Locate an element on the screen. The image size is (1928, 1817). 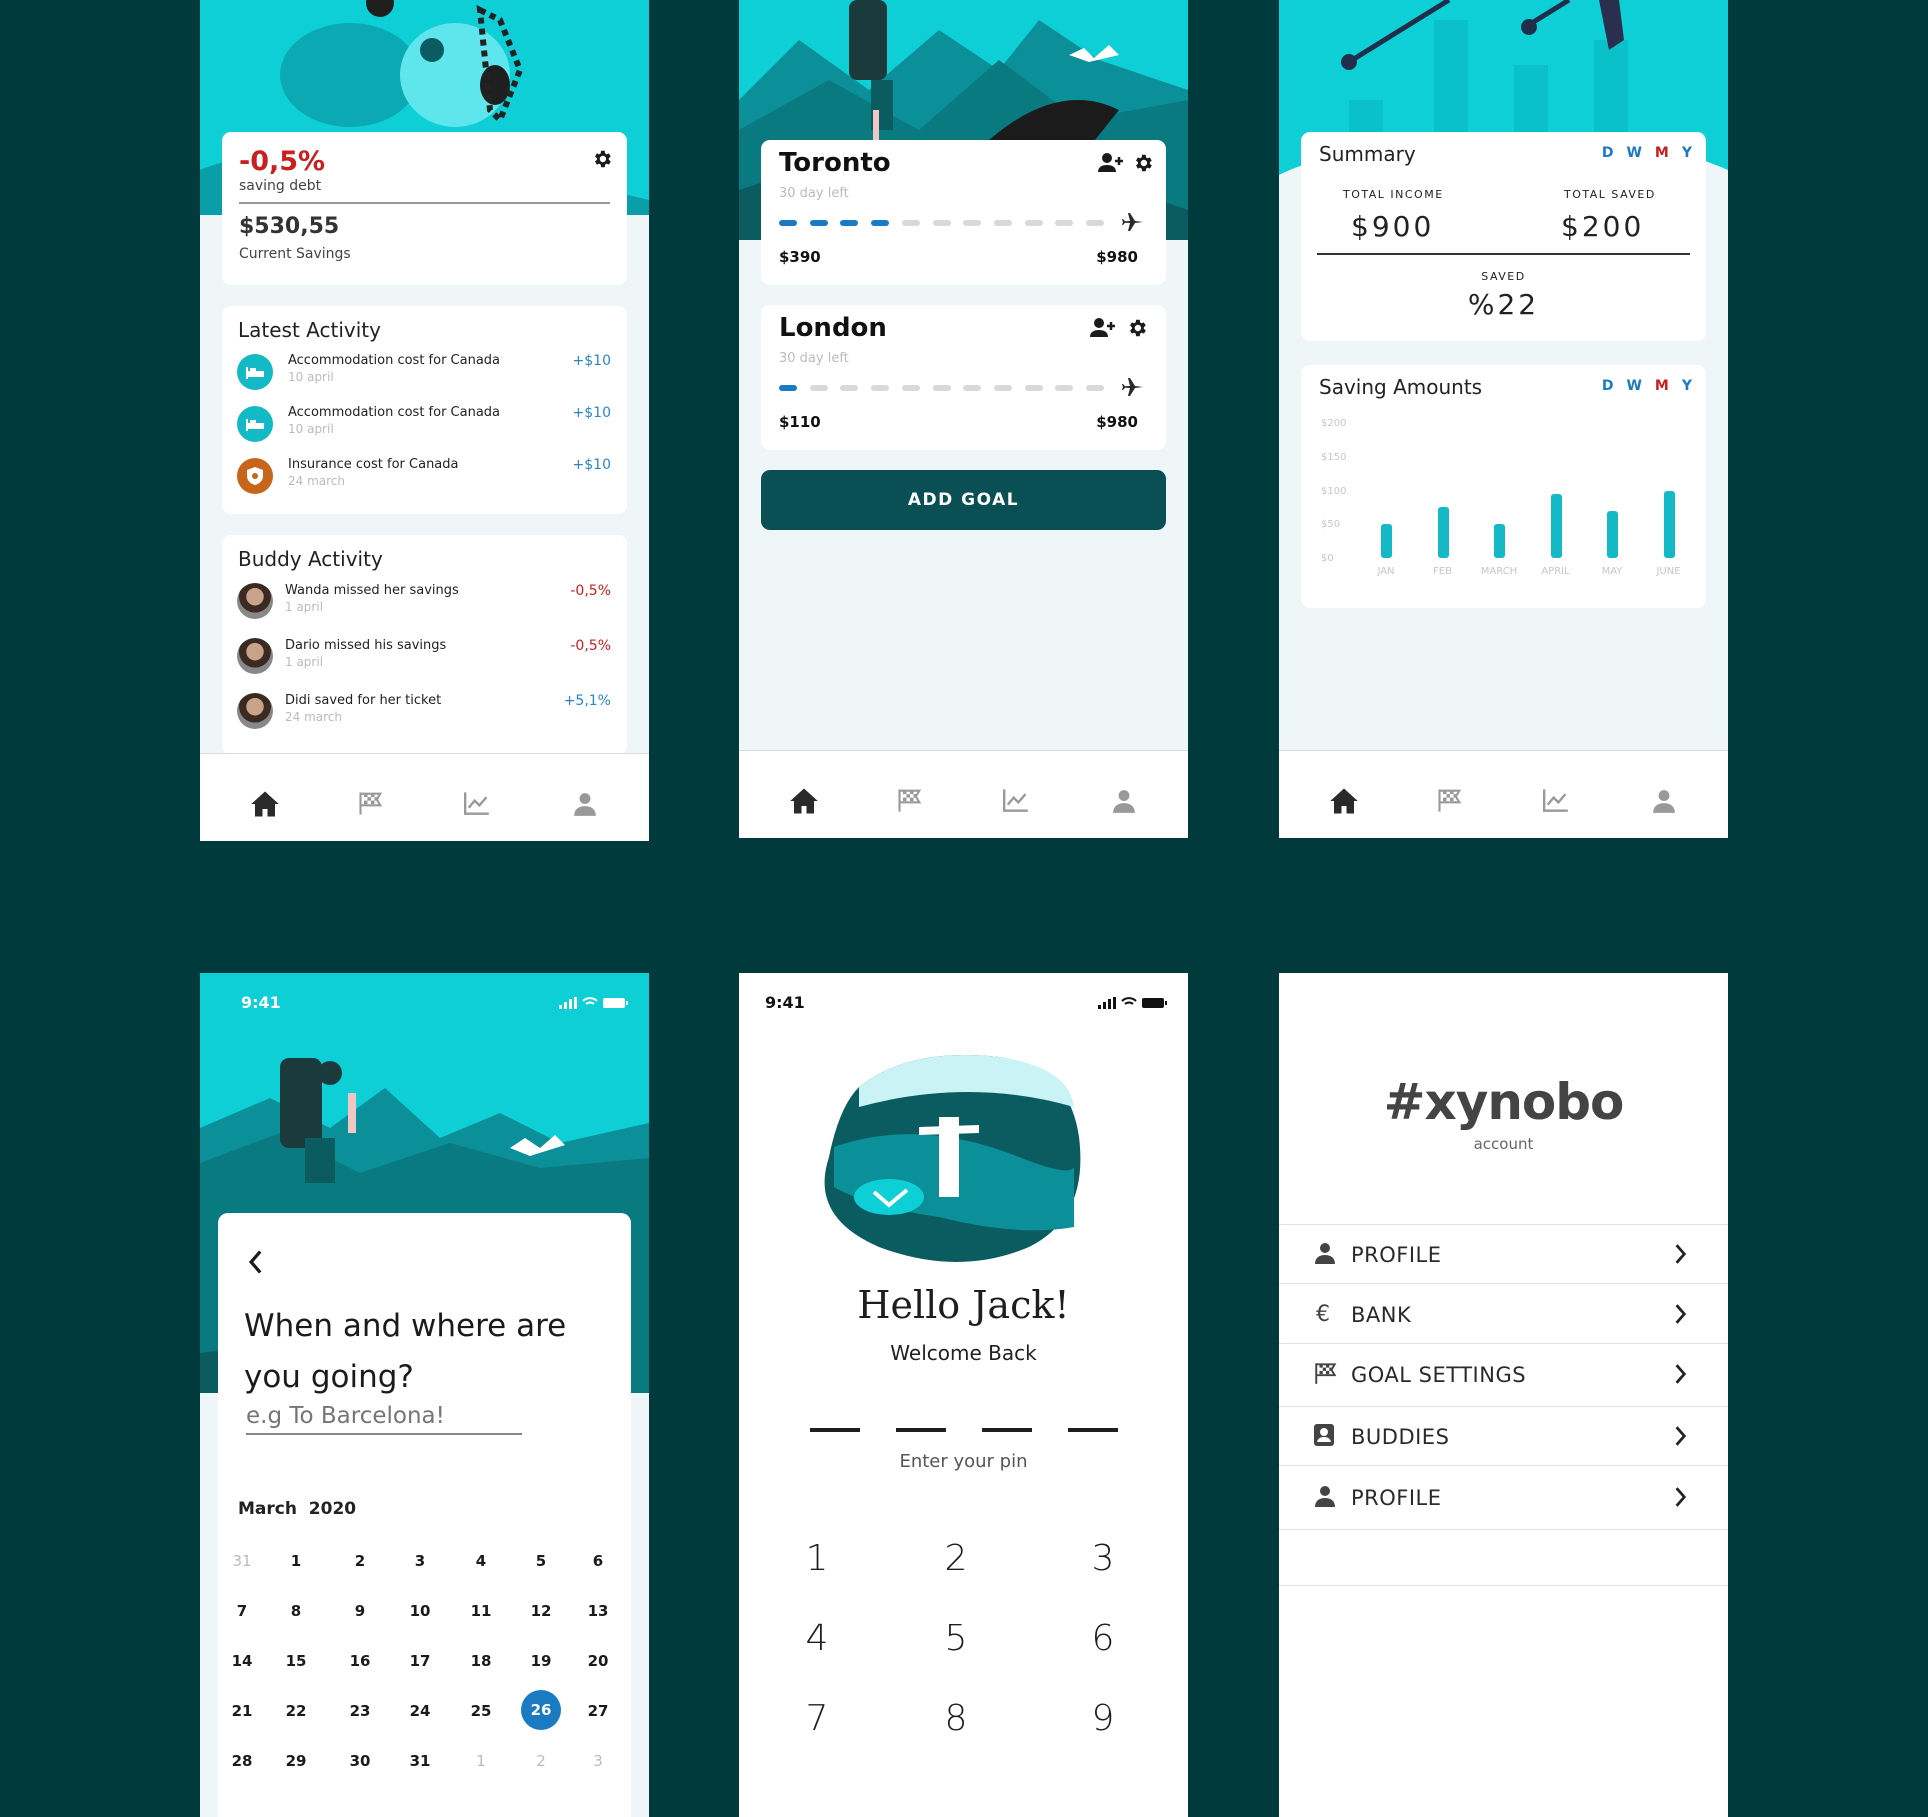
calendar-day: 12 is located at coordinates (541, 1611).